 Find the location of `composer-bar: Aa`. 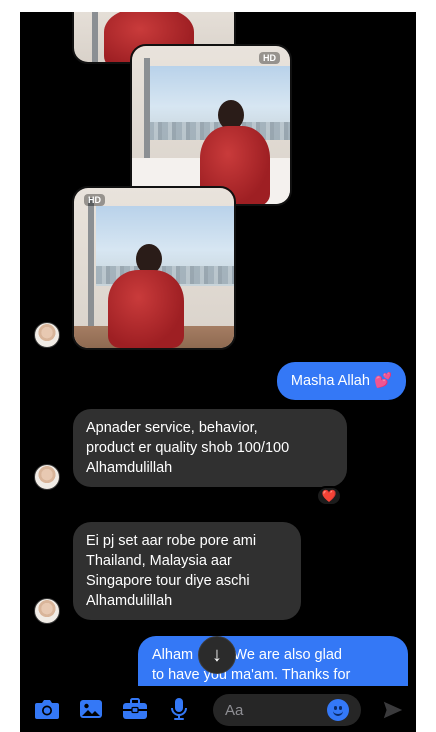

composer-bar: Aa is located at coordinates (218, 709).